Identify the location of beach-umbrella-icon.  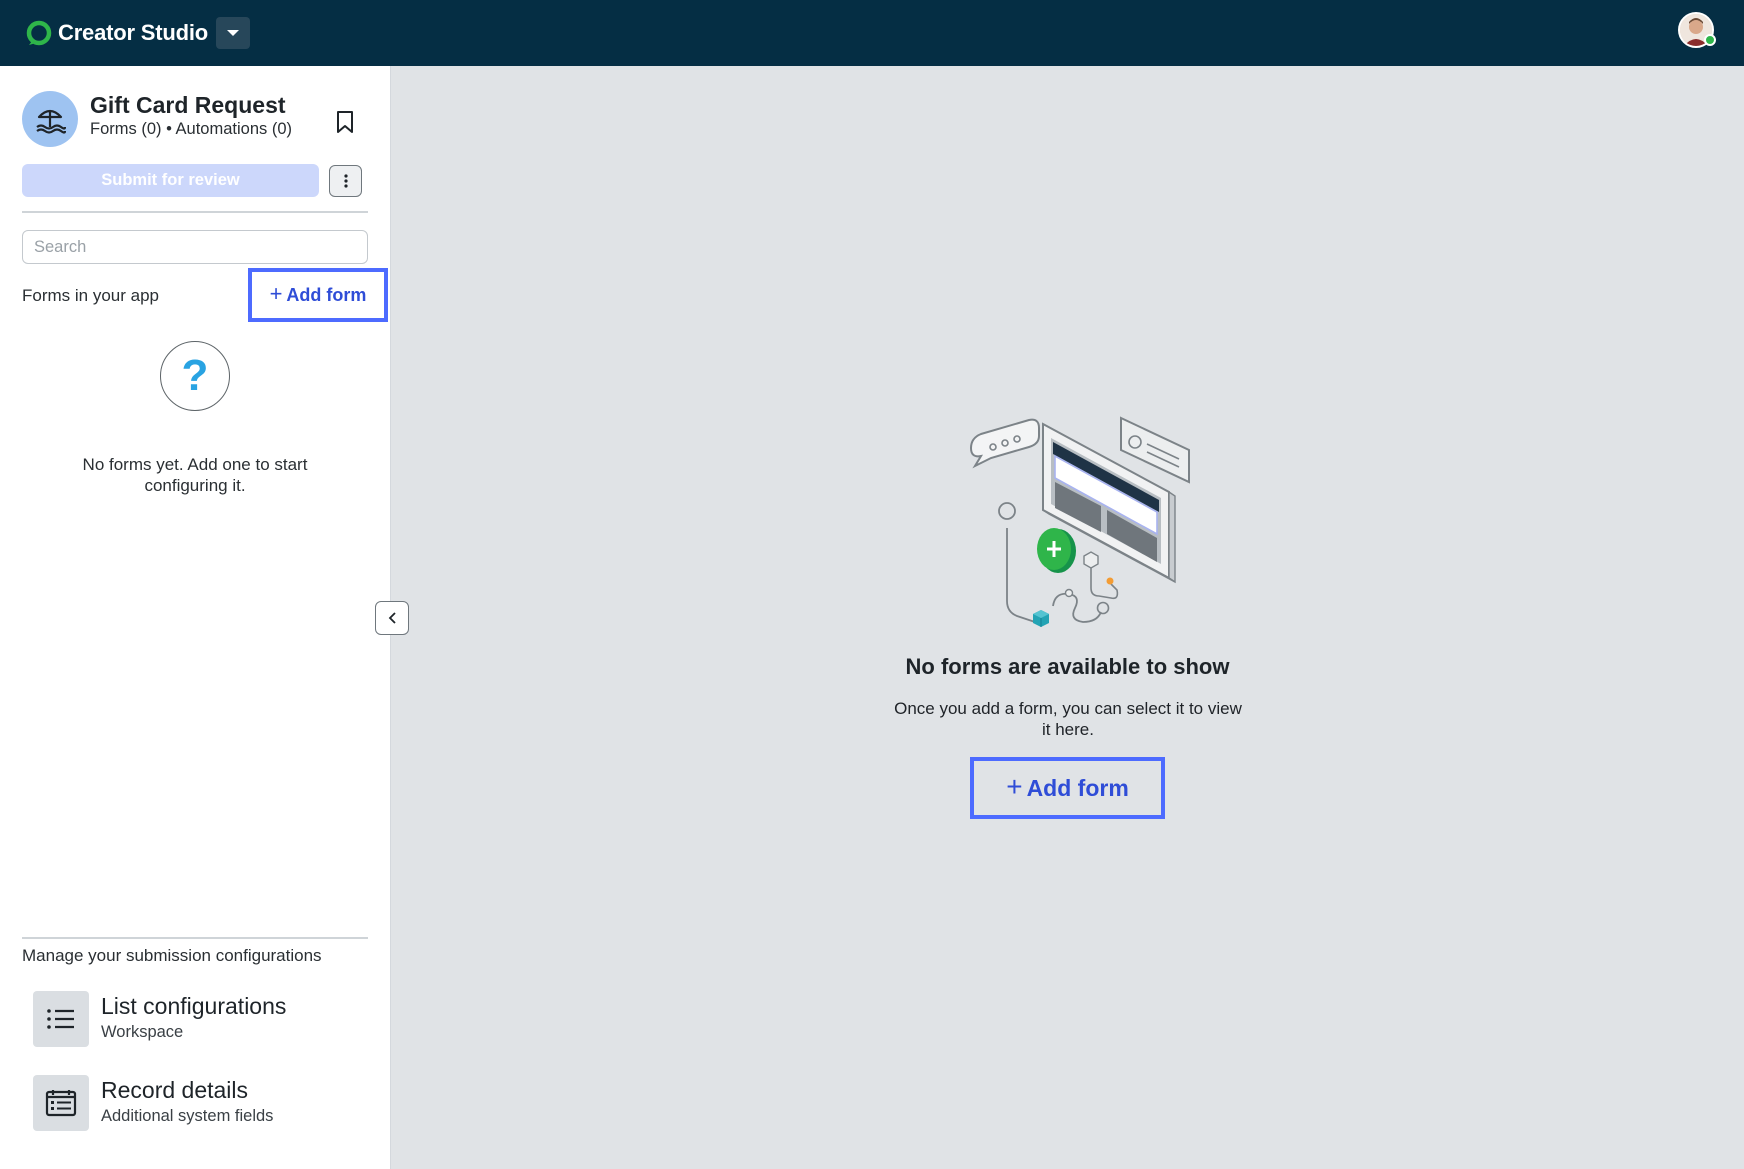
(51, 121).